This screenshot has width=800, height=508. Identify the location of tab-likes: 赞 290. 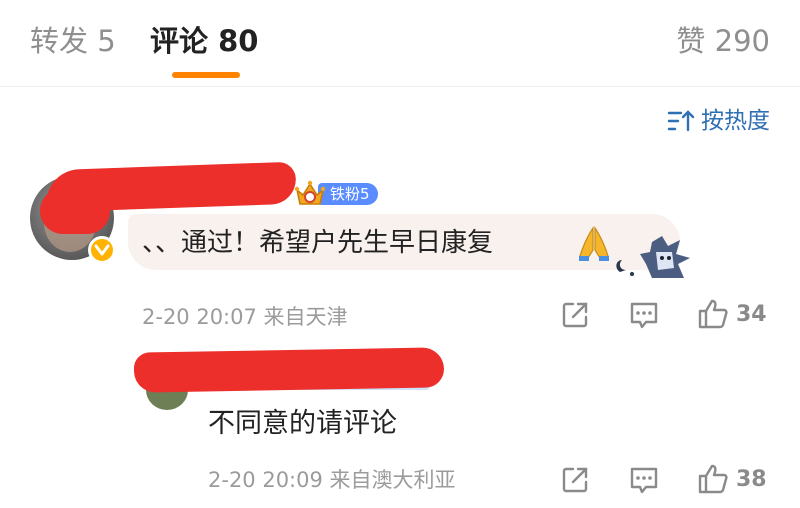
(723, 41).